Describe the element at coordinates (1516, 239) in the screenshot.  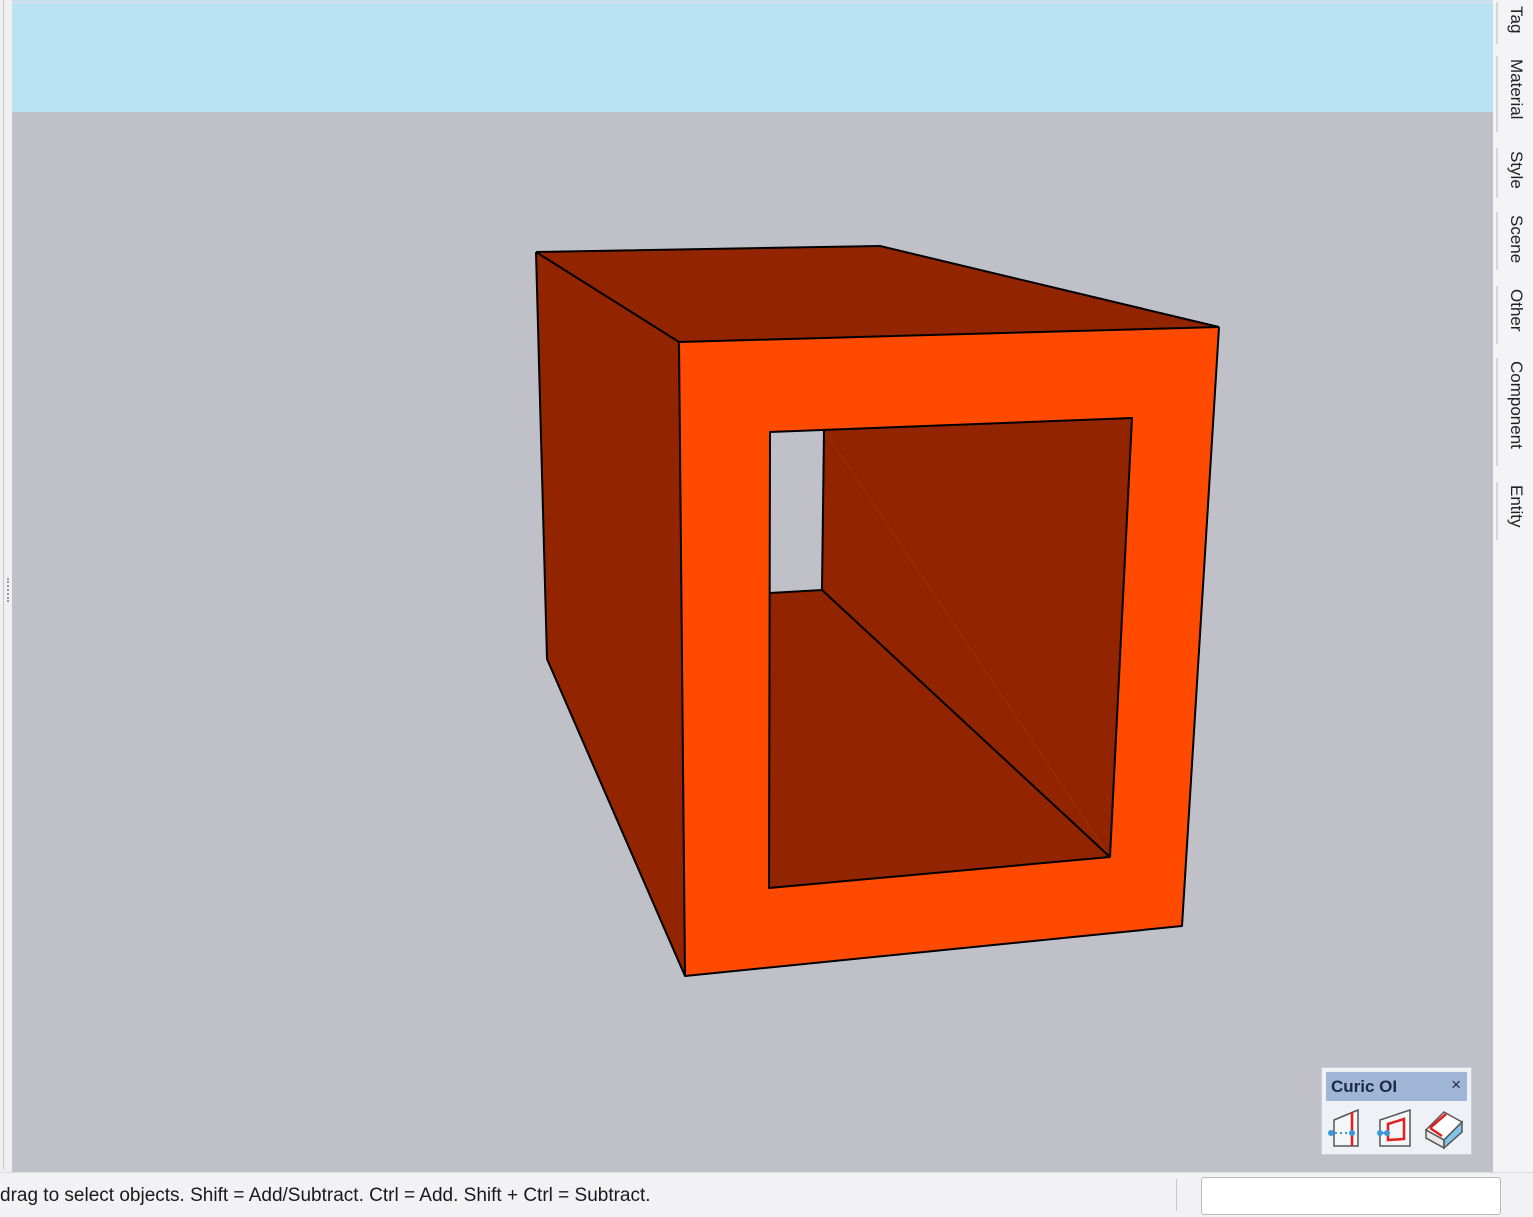
I see `tray-tab-label: Scene` at that location.